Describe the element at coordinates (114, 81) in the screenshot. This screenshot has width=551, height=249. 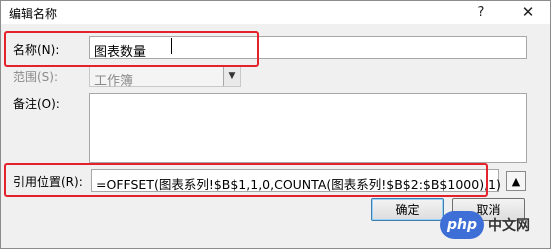
I see `scope-select-value: 工作簿` at that location.